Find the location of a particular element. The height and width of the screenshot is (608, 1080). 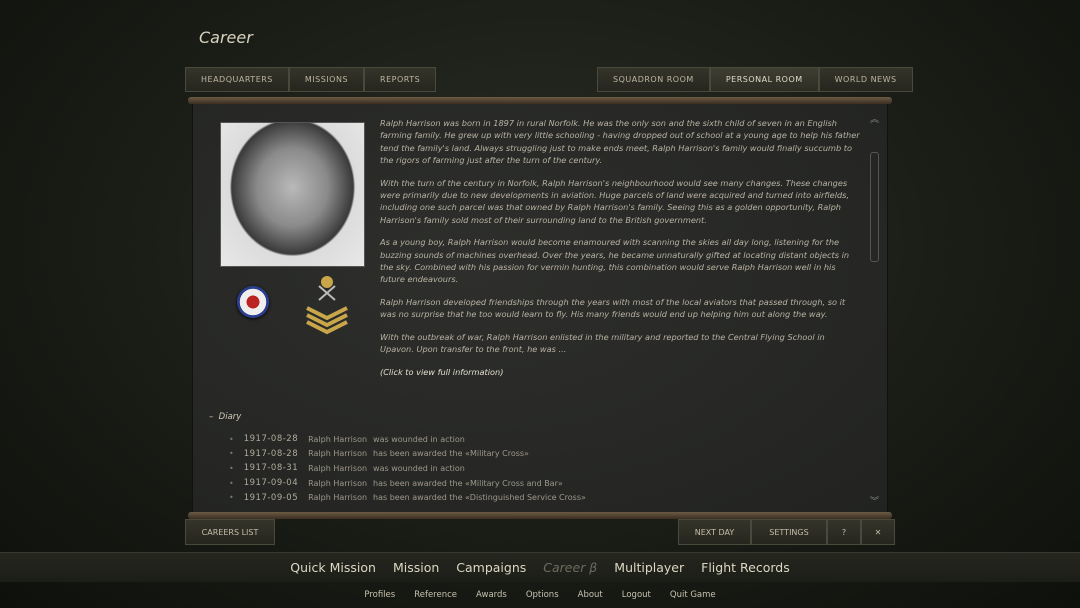

footer-quit-game: Quit Game is located at coordinates (693, 595).